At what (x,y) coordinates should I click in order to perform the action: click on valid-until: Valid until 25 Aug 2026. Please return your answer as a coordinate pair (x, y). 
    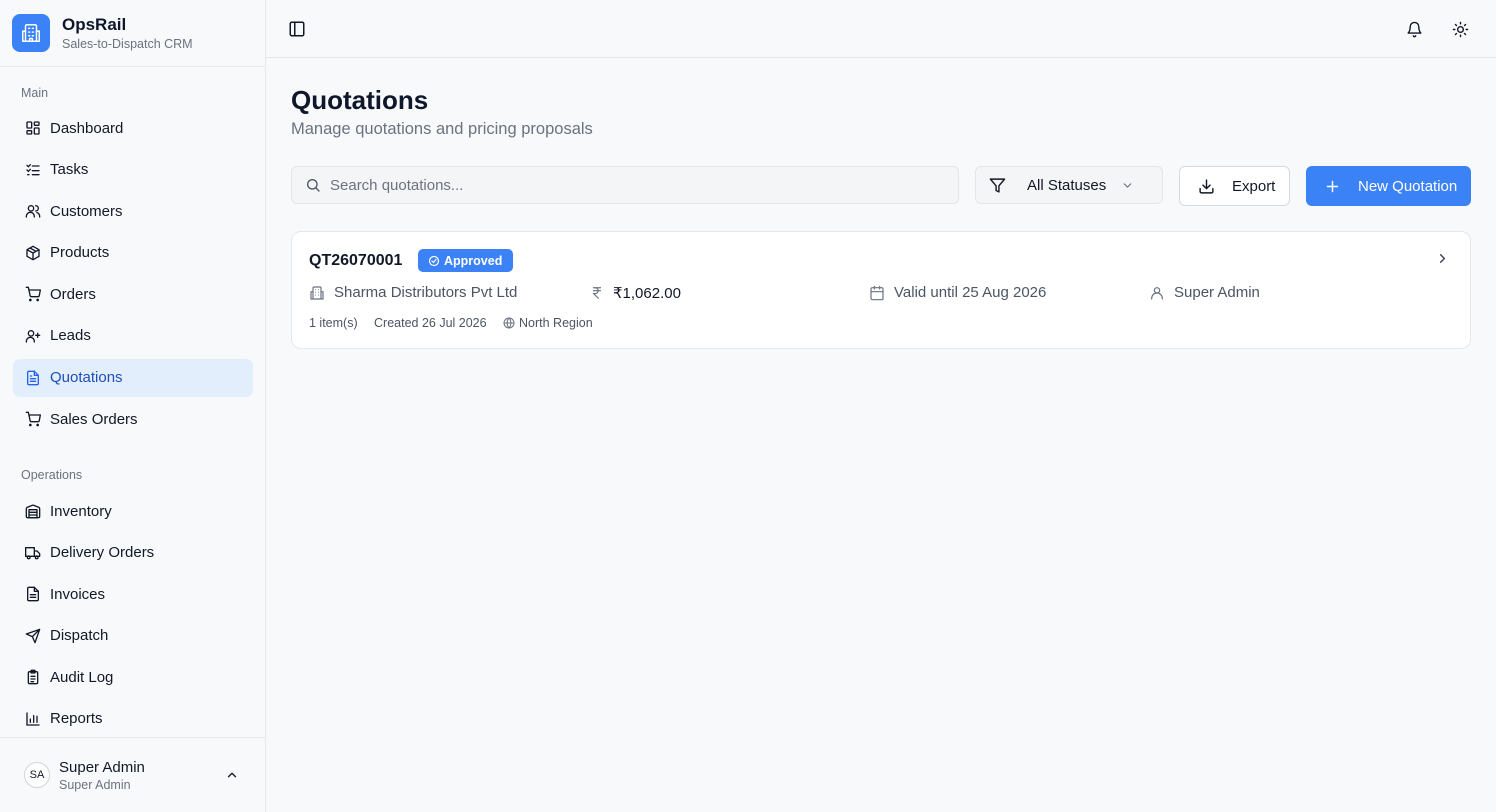
    Looking at the image, I should click on (970, 292).